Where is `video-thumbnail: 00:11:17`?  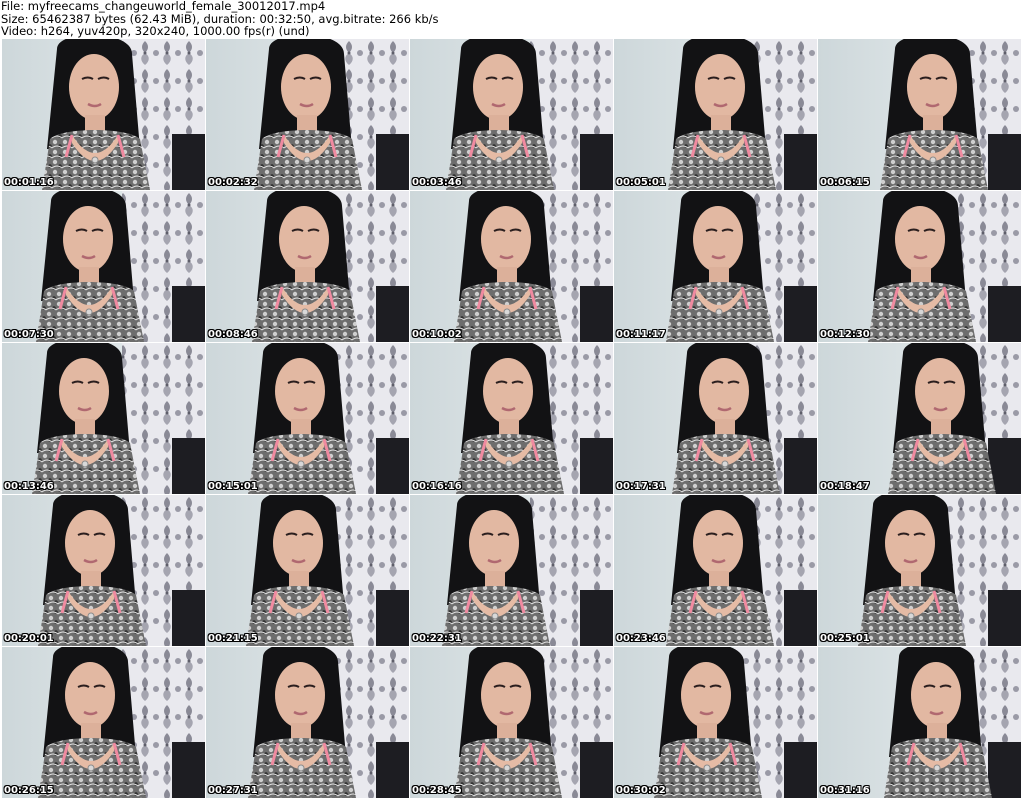 video-thumbnail: 00:11:17 is located at coordinates (715, 266).